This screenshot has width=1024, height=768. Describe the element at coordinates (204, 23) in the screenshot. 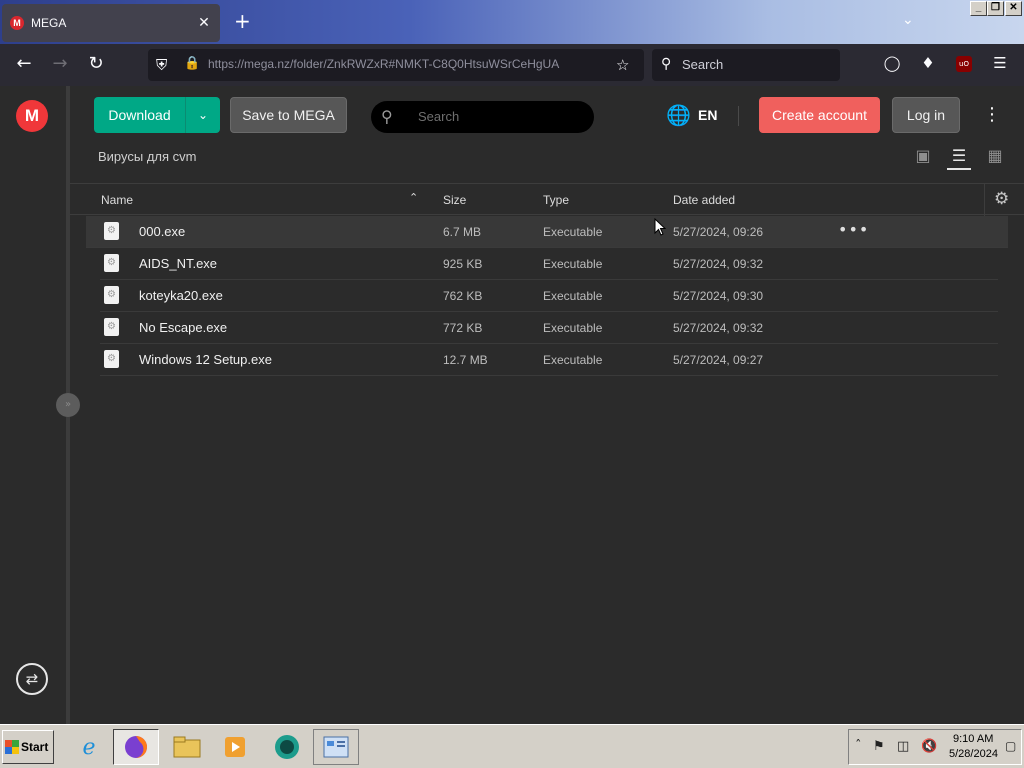

I see `tab-close-icon: ✕` at that location.